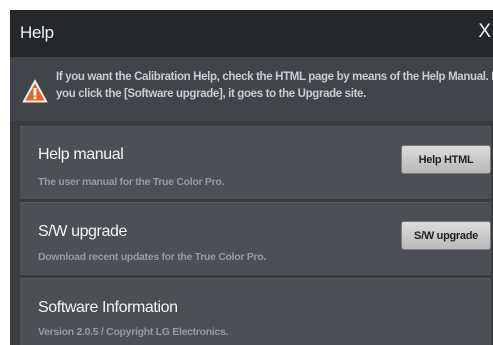 This screenshot has width=493, height=345. I want to click on help-html-button: Help HTML, so click(446, 159).